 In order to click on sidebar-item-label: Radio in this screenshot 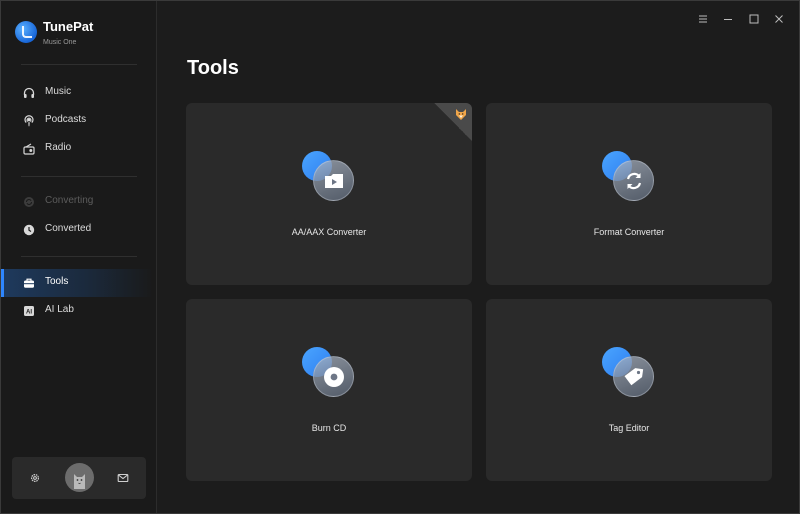, I will do `click(58, 147)`.